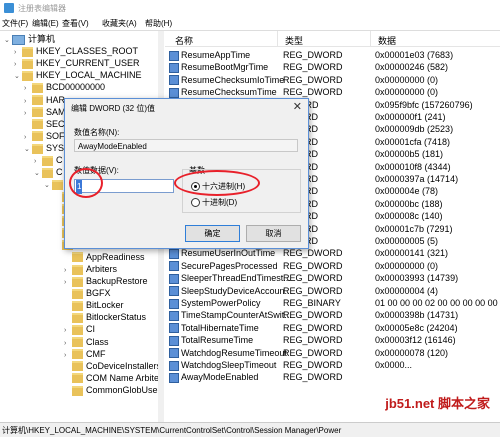 The width and height of the screenshot is (500, 437). What do you see at coordinates (387, 40) in the screenshot?
I see `header-data: 数据` at bounding box center [387, 40].